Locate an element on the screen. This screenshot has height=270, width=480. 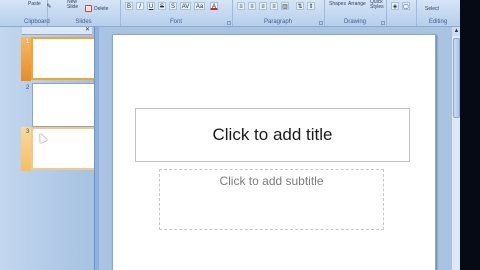
editing-group: Select Editing is located at coordinates (438, 13).